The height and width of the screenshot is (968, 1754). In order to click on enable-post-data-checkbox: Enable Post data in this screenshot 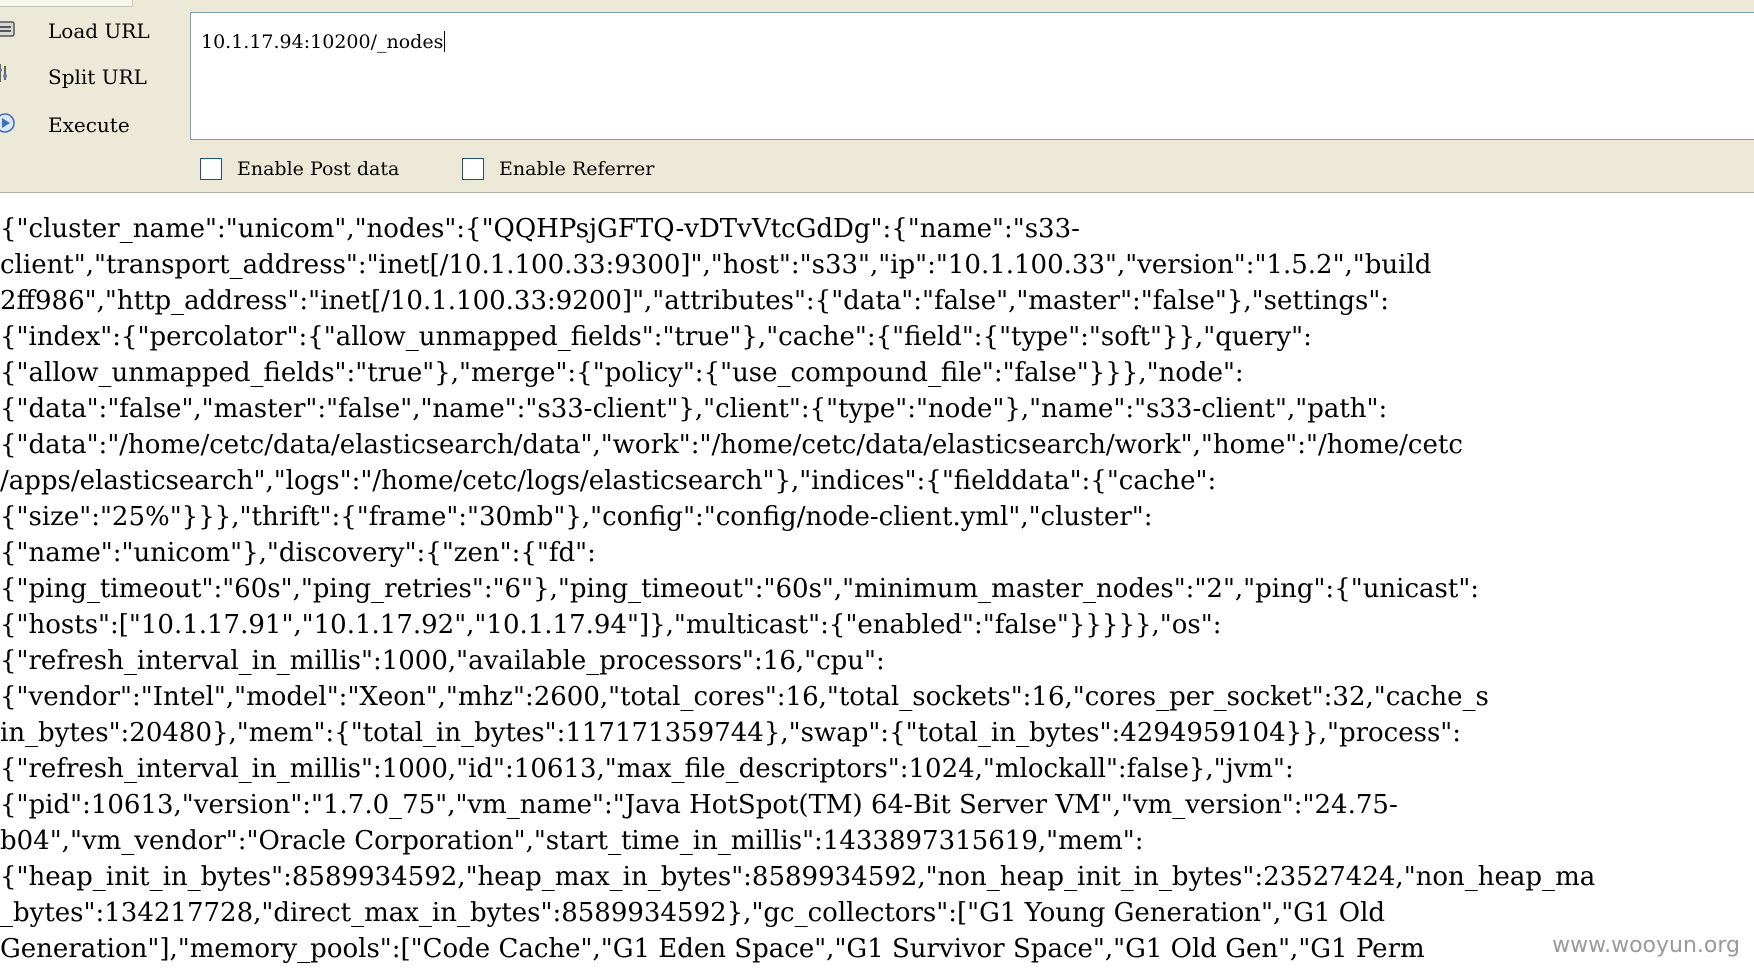, I will do `click(320, 170)`.